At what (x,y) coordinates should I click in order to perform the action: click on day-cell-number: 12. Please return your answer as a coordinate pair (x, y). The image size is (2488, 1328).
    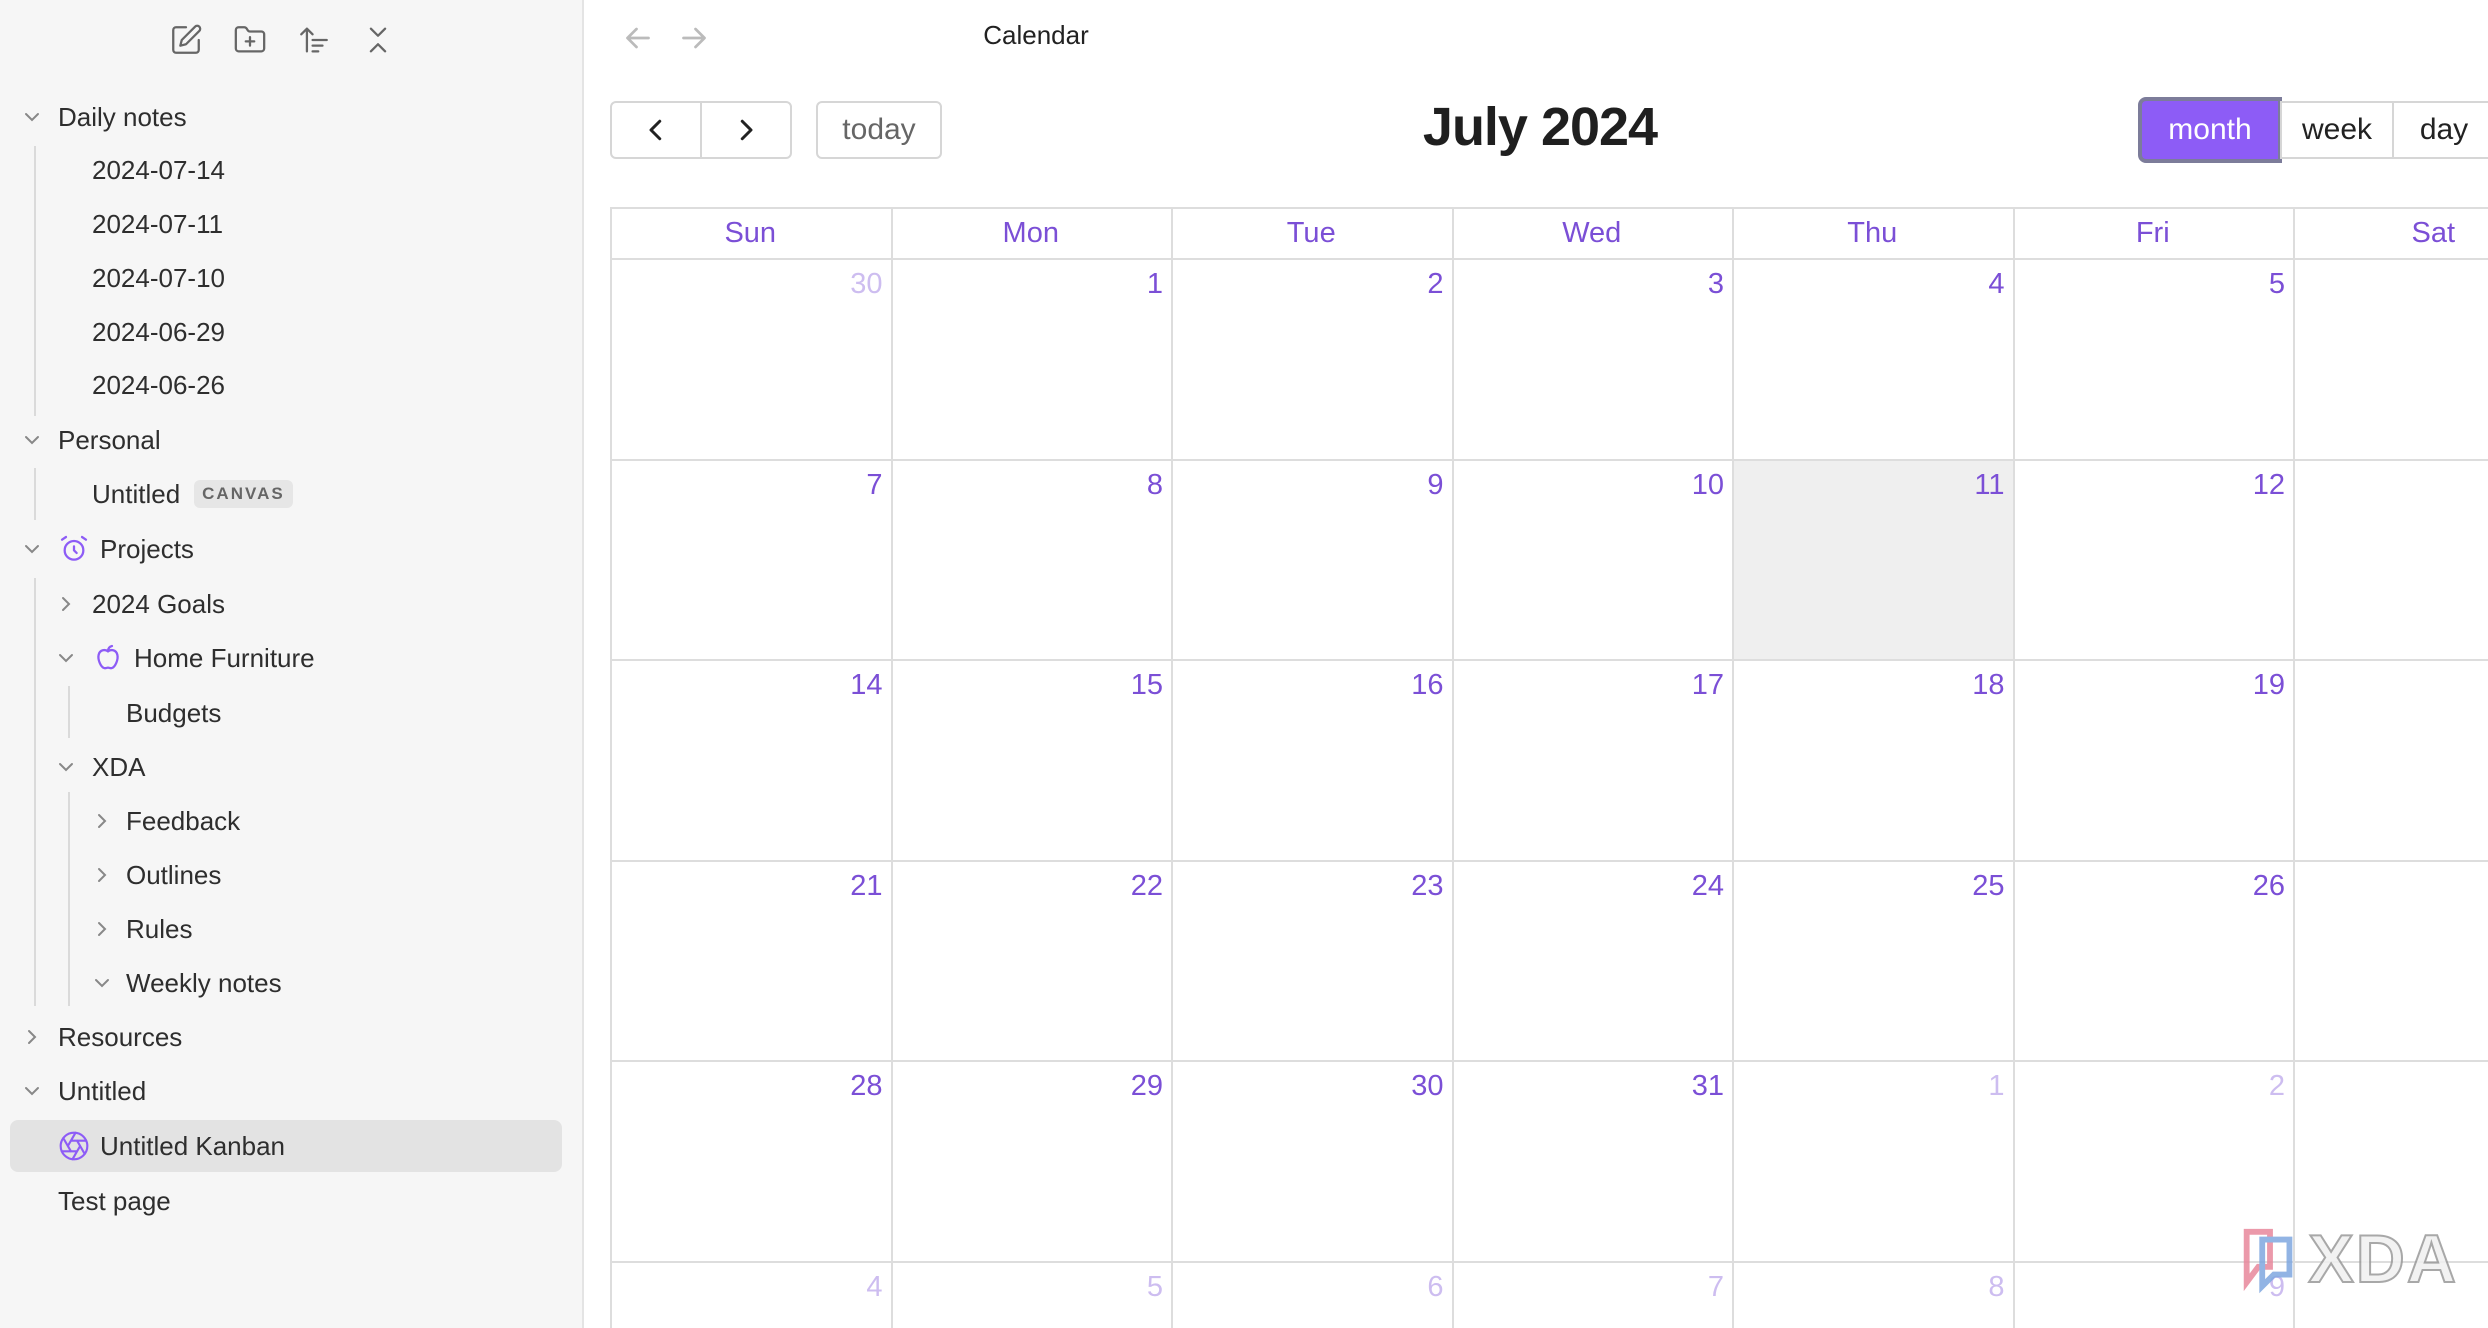
    Looking at the image, I should click on (2245, 485).